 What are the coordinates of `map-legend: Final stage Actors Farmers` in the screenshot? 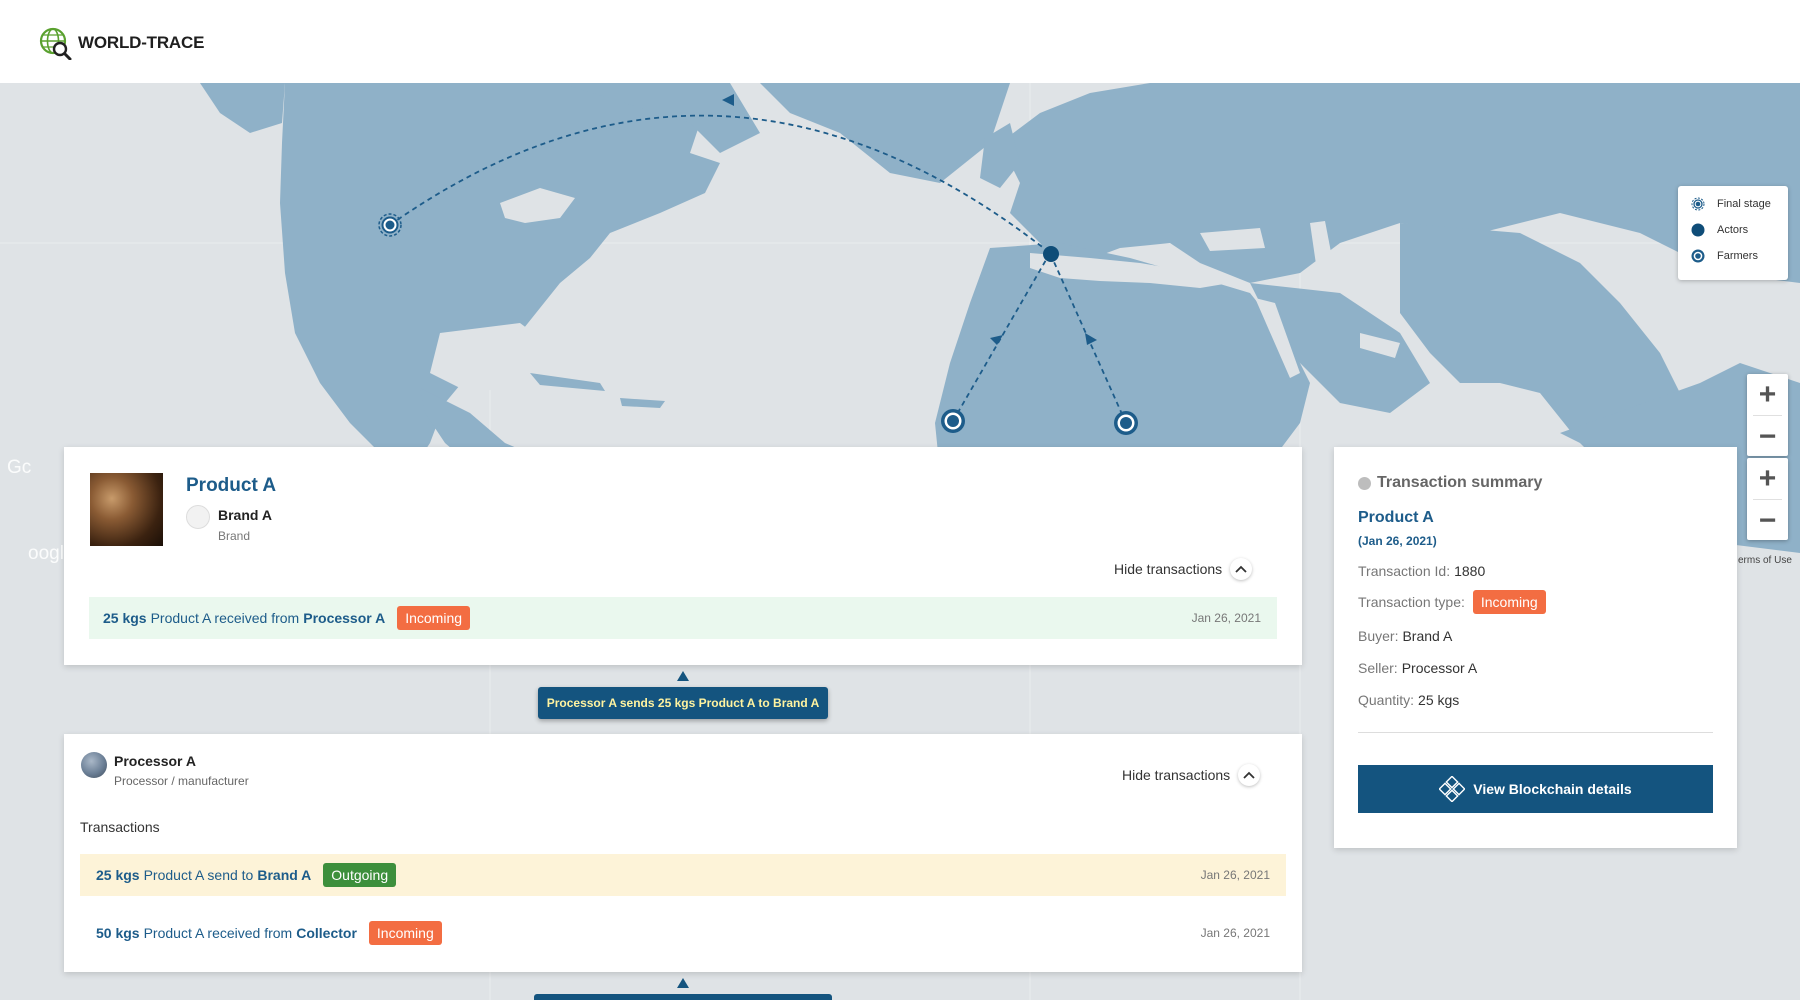 It's located at (1733, 233).